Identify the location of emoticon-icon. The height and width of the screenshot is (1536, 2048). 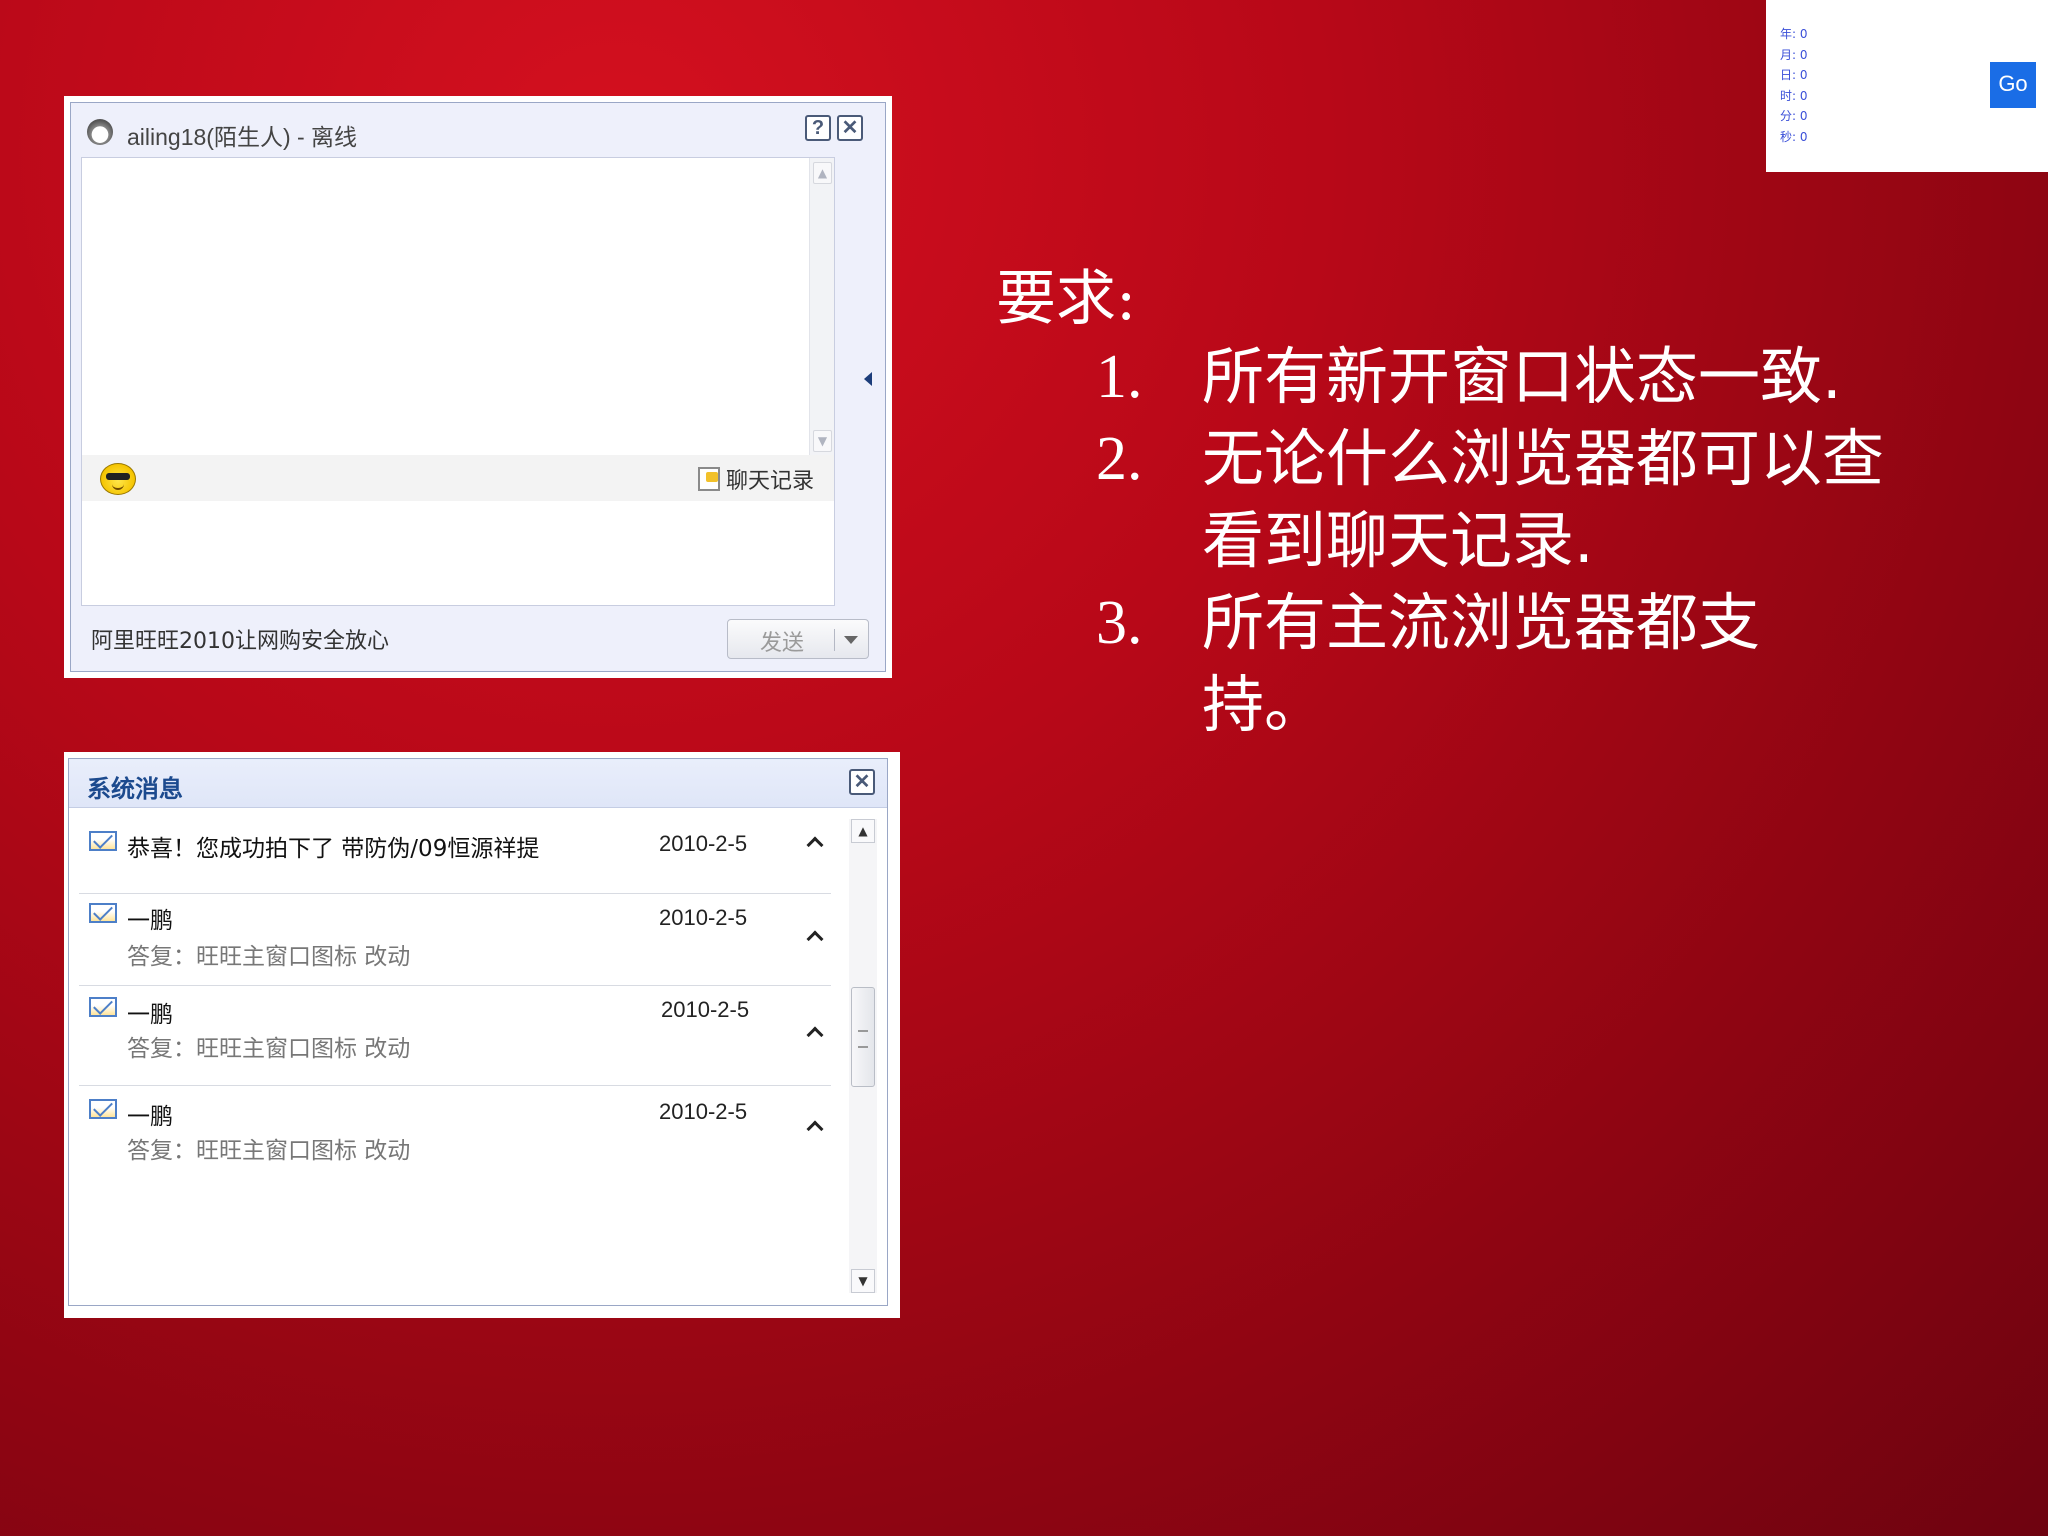
(118, 479).